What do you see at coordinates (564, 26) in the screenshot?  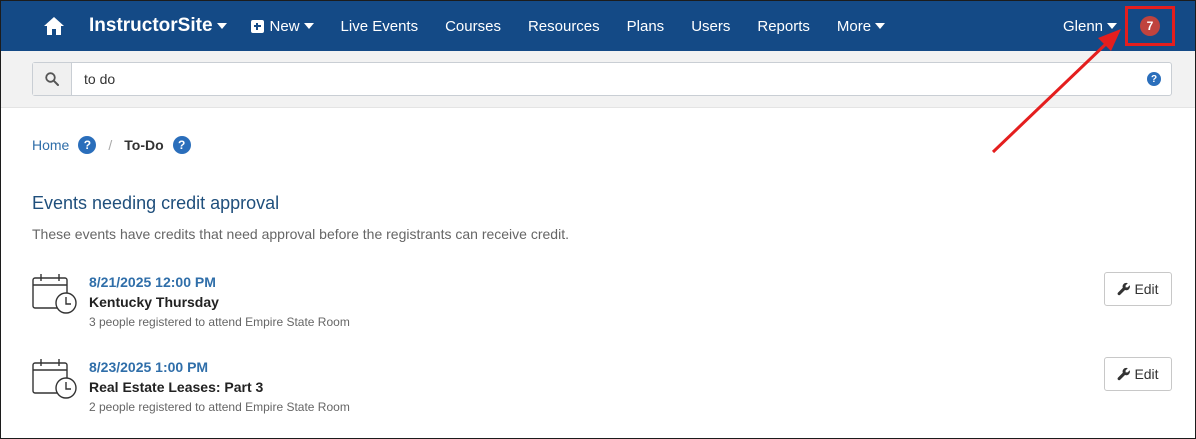 I see `nav-item-resources: Resources` at bounding box center [564, 26].